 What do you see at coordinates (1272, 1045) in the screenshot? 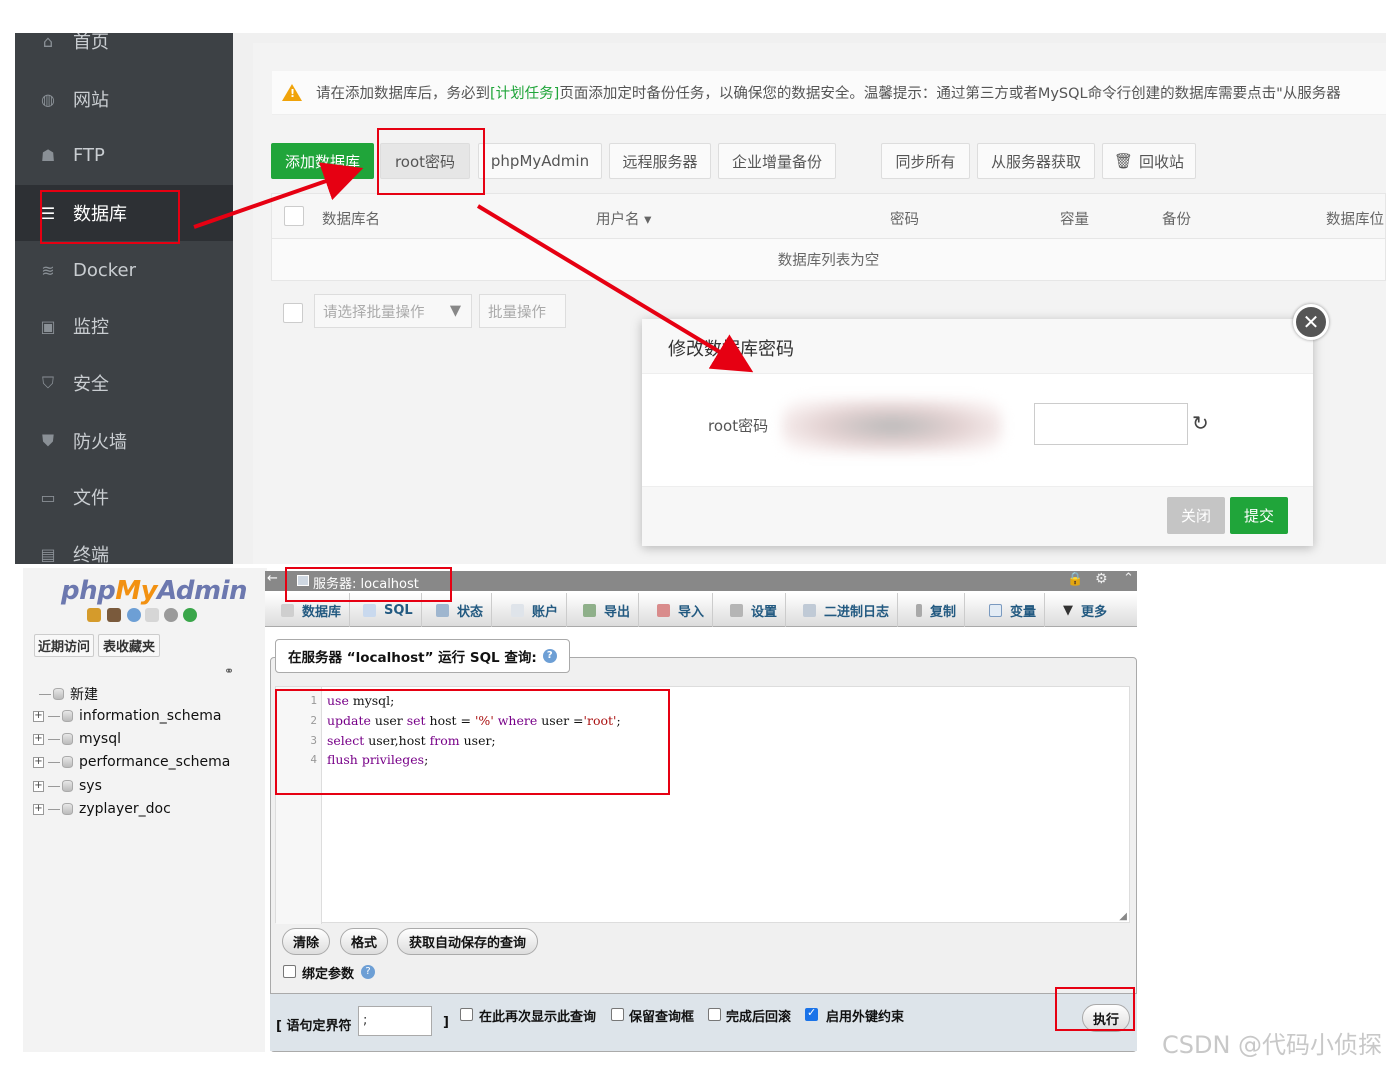
I see `watermark: CSDN @代码小侦探` at bounding box center [1272, 1045].